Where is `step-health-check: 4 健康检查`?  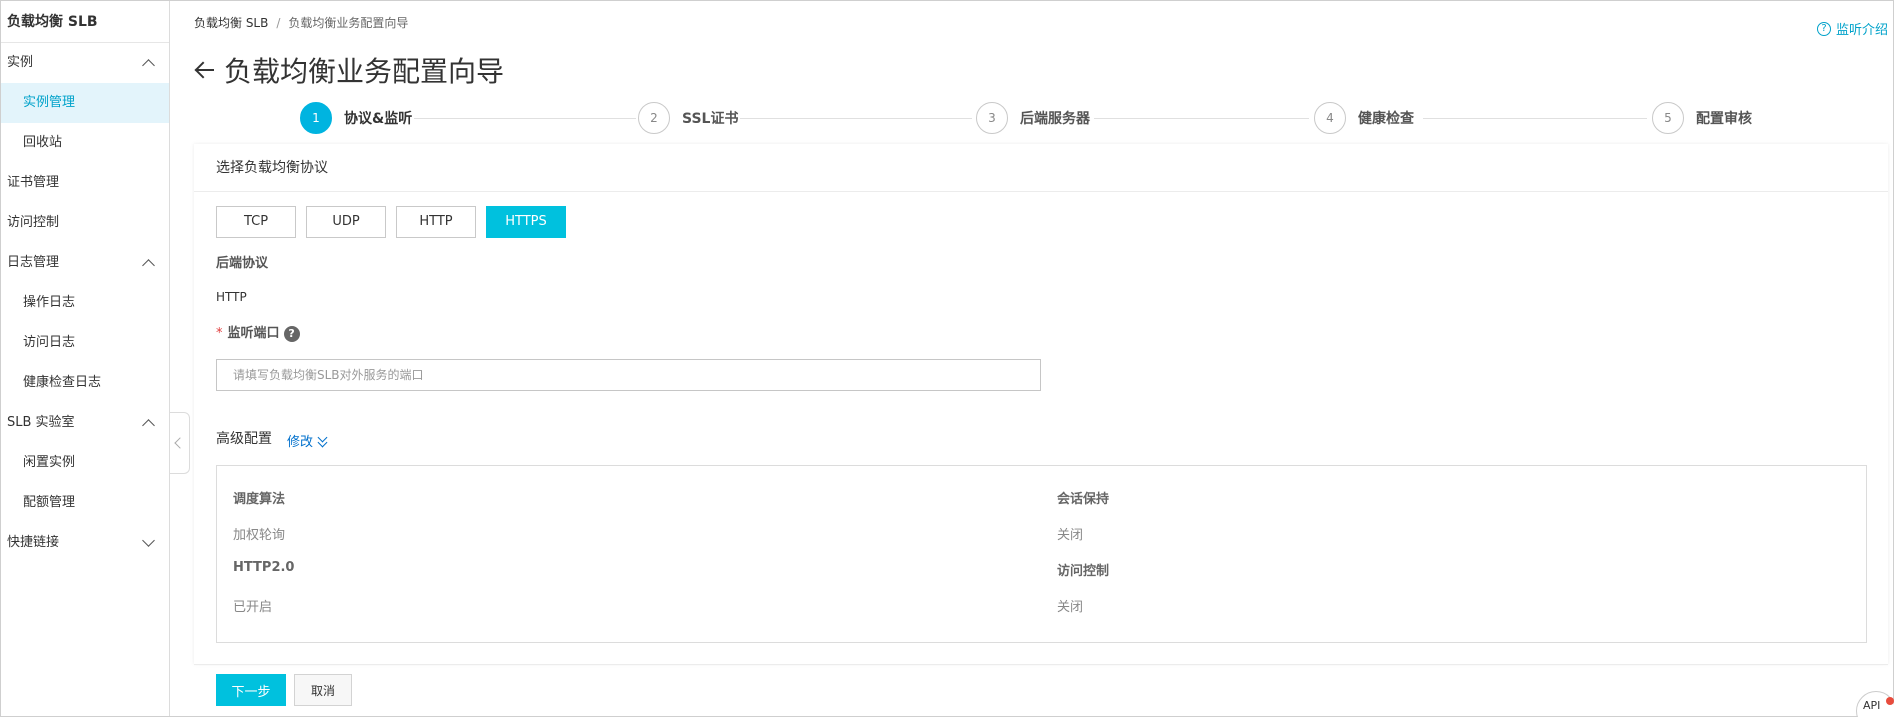 step-health-check: 4 健康检查 is located at coordinates (1364, 118).